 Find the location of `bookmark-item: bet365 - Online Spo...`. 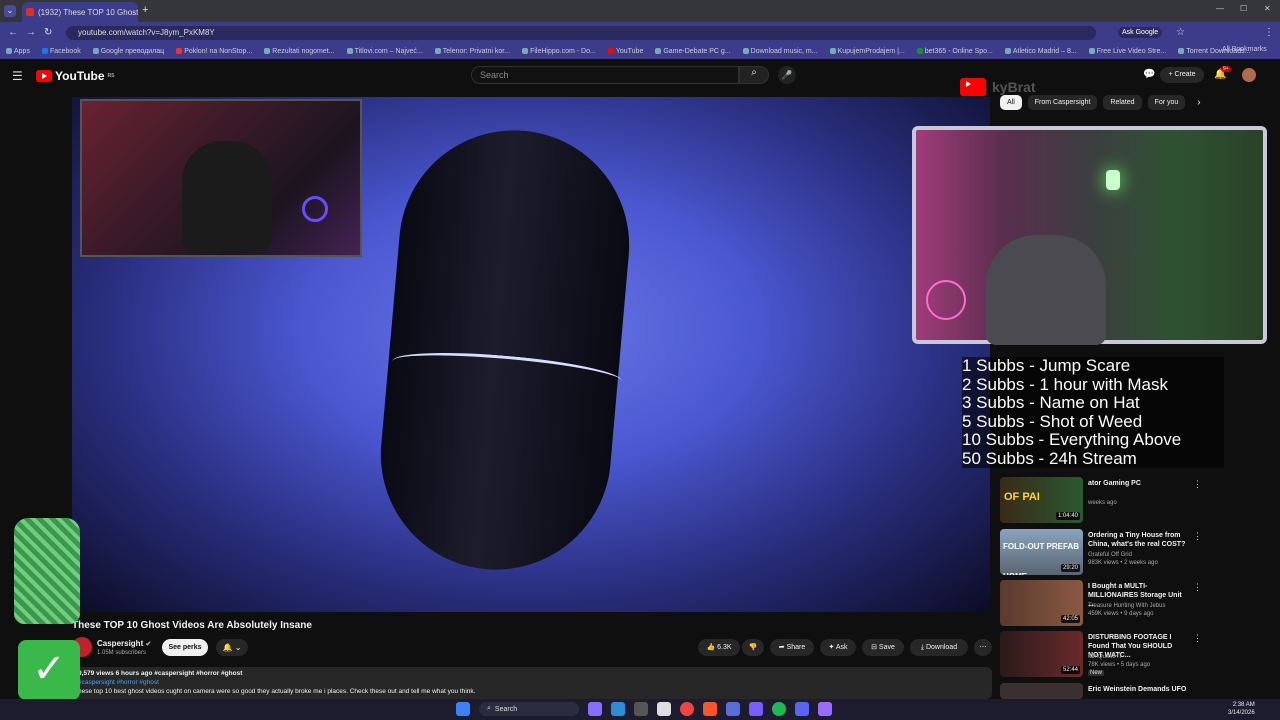

bookmark-item: bet365 - Online Spo... is located at coordinates (954, 51).